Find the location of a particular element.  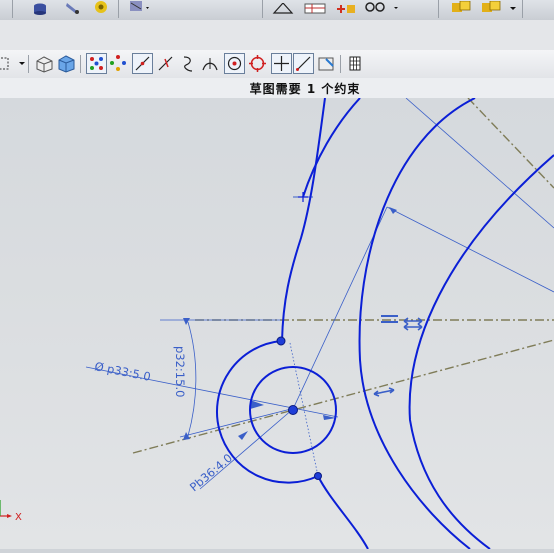

top-toolbar is located at coordinates (277, 10).